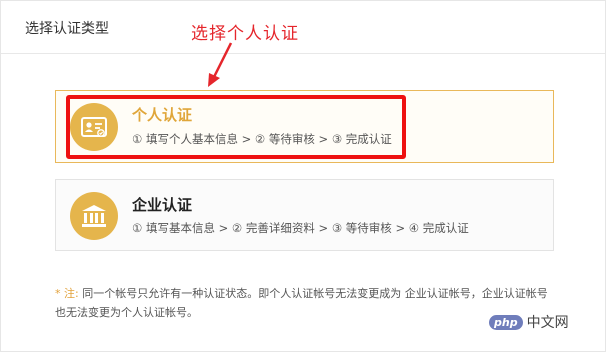 This screenshot has height=352, width=606. I want to click on bank-building-icon, so click(94, 216).